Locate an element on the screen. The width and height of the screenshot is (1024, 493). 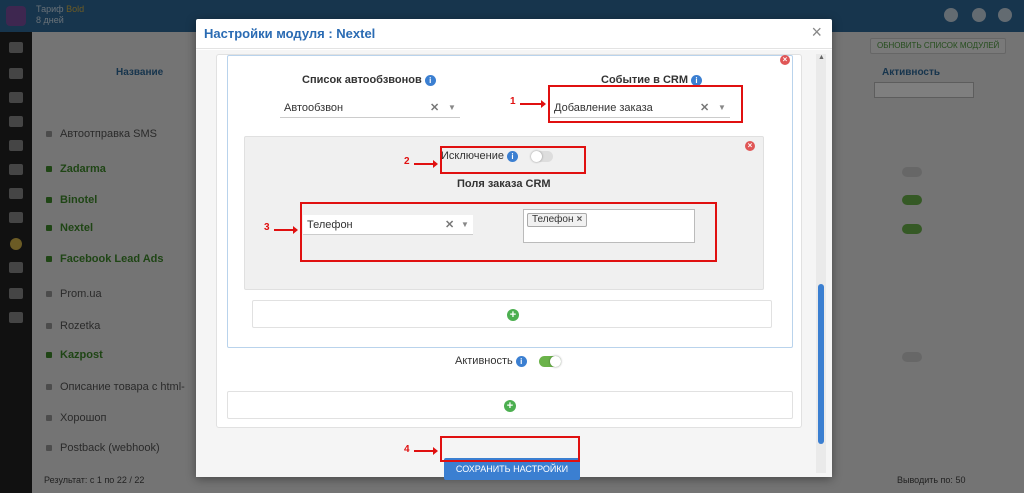
add-rule-icon: + is located at coordinates (510, 406).